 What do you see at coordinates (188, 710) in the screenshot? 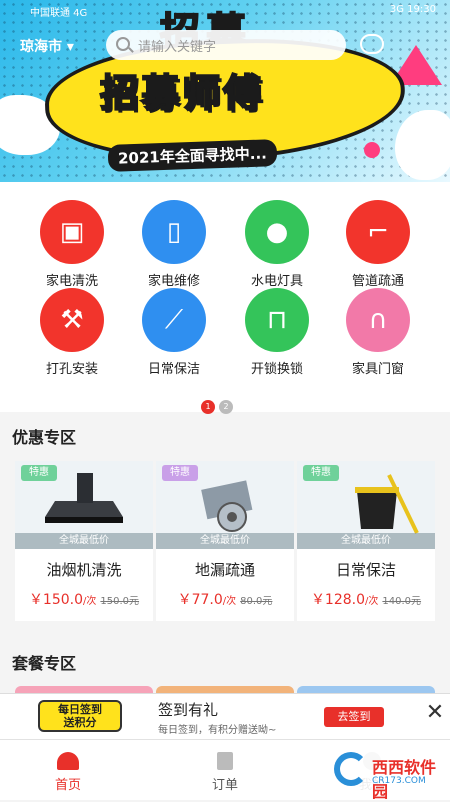
I see `ad-title: 签到有礼` at bounding box center [188, 710].